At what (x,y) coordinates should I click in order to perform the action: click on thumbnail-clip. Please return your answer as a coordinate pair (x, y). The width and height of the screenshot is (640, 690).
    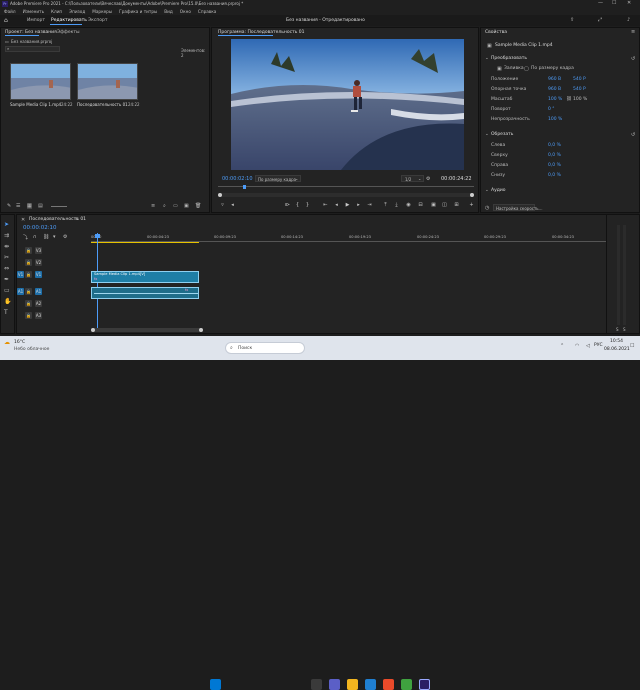
    Looking at the image, I should click on (40, 81).